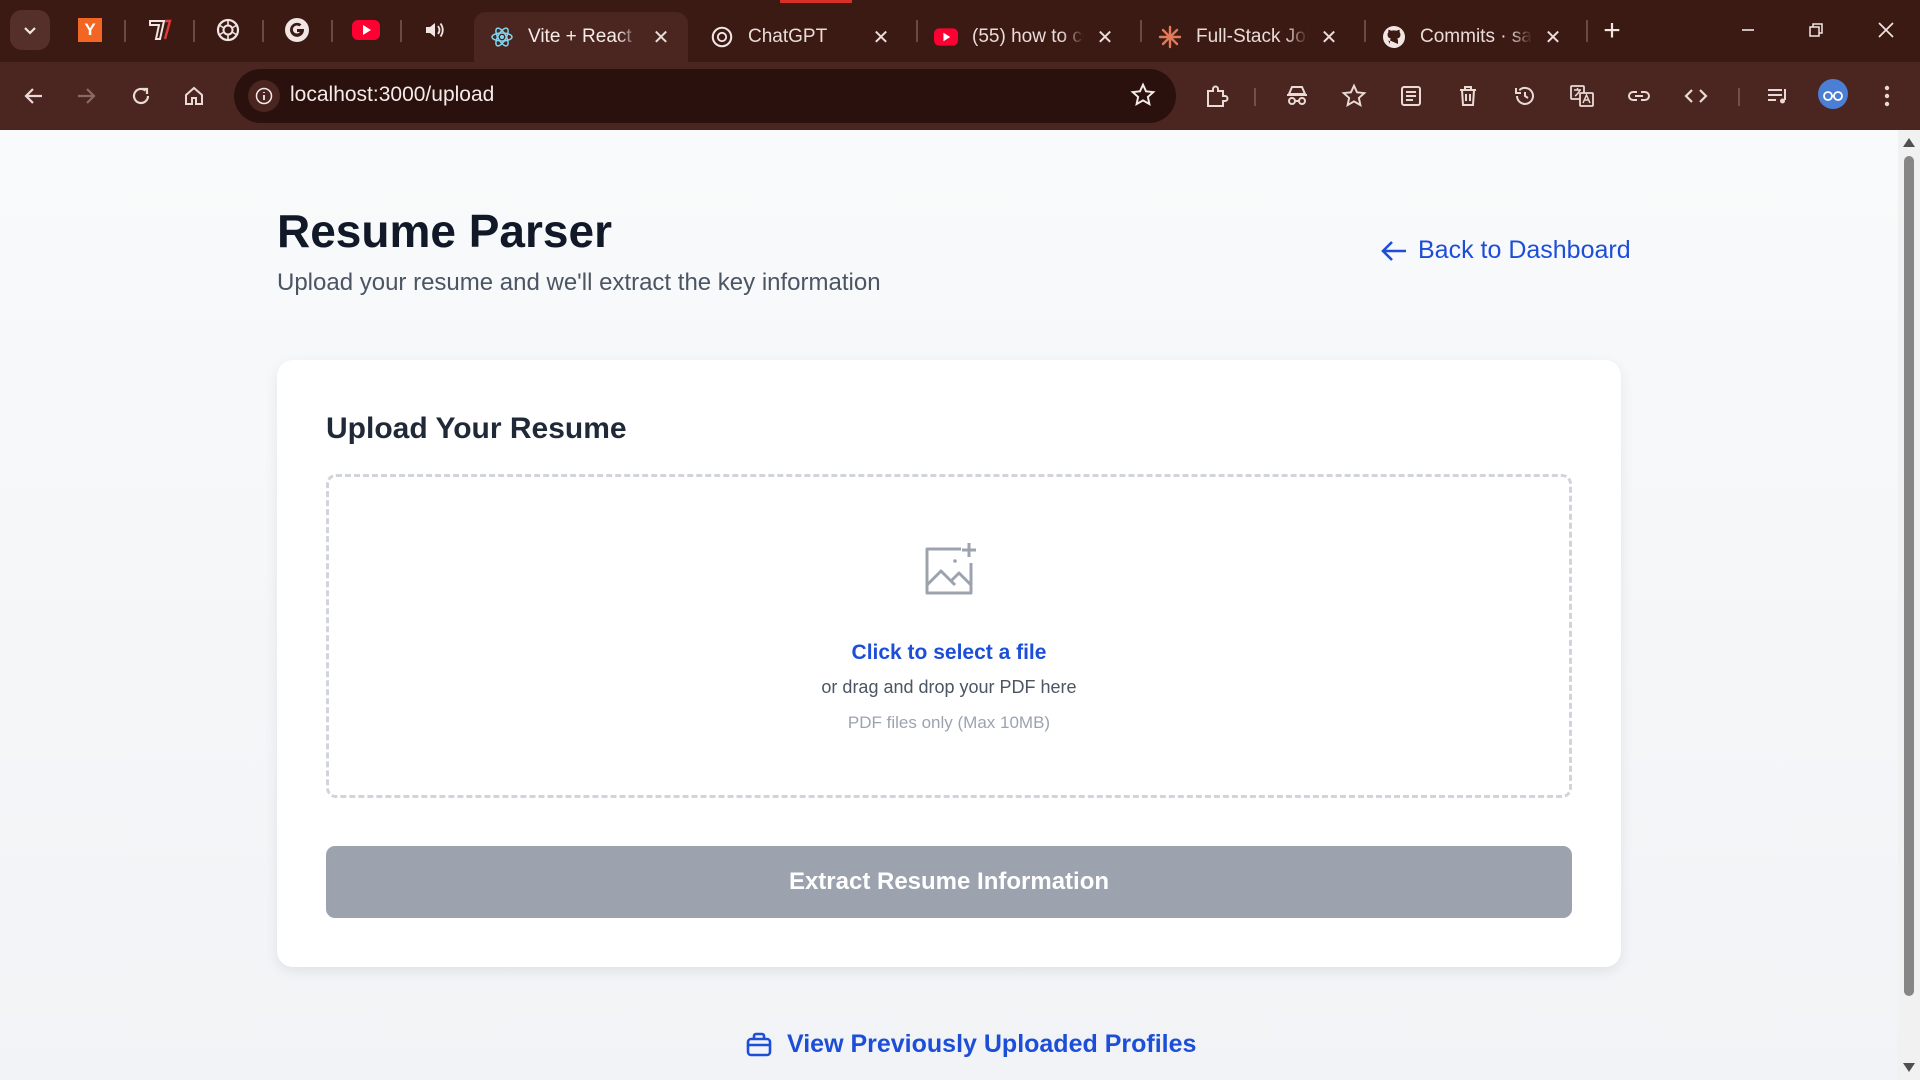 The width and height of the screenshot is (1920, 1080). I want to click on tab-github-commits: Commits · say ✕, so click(1473, 37).